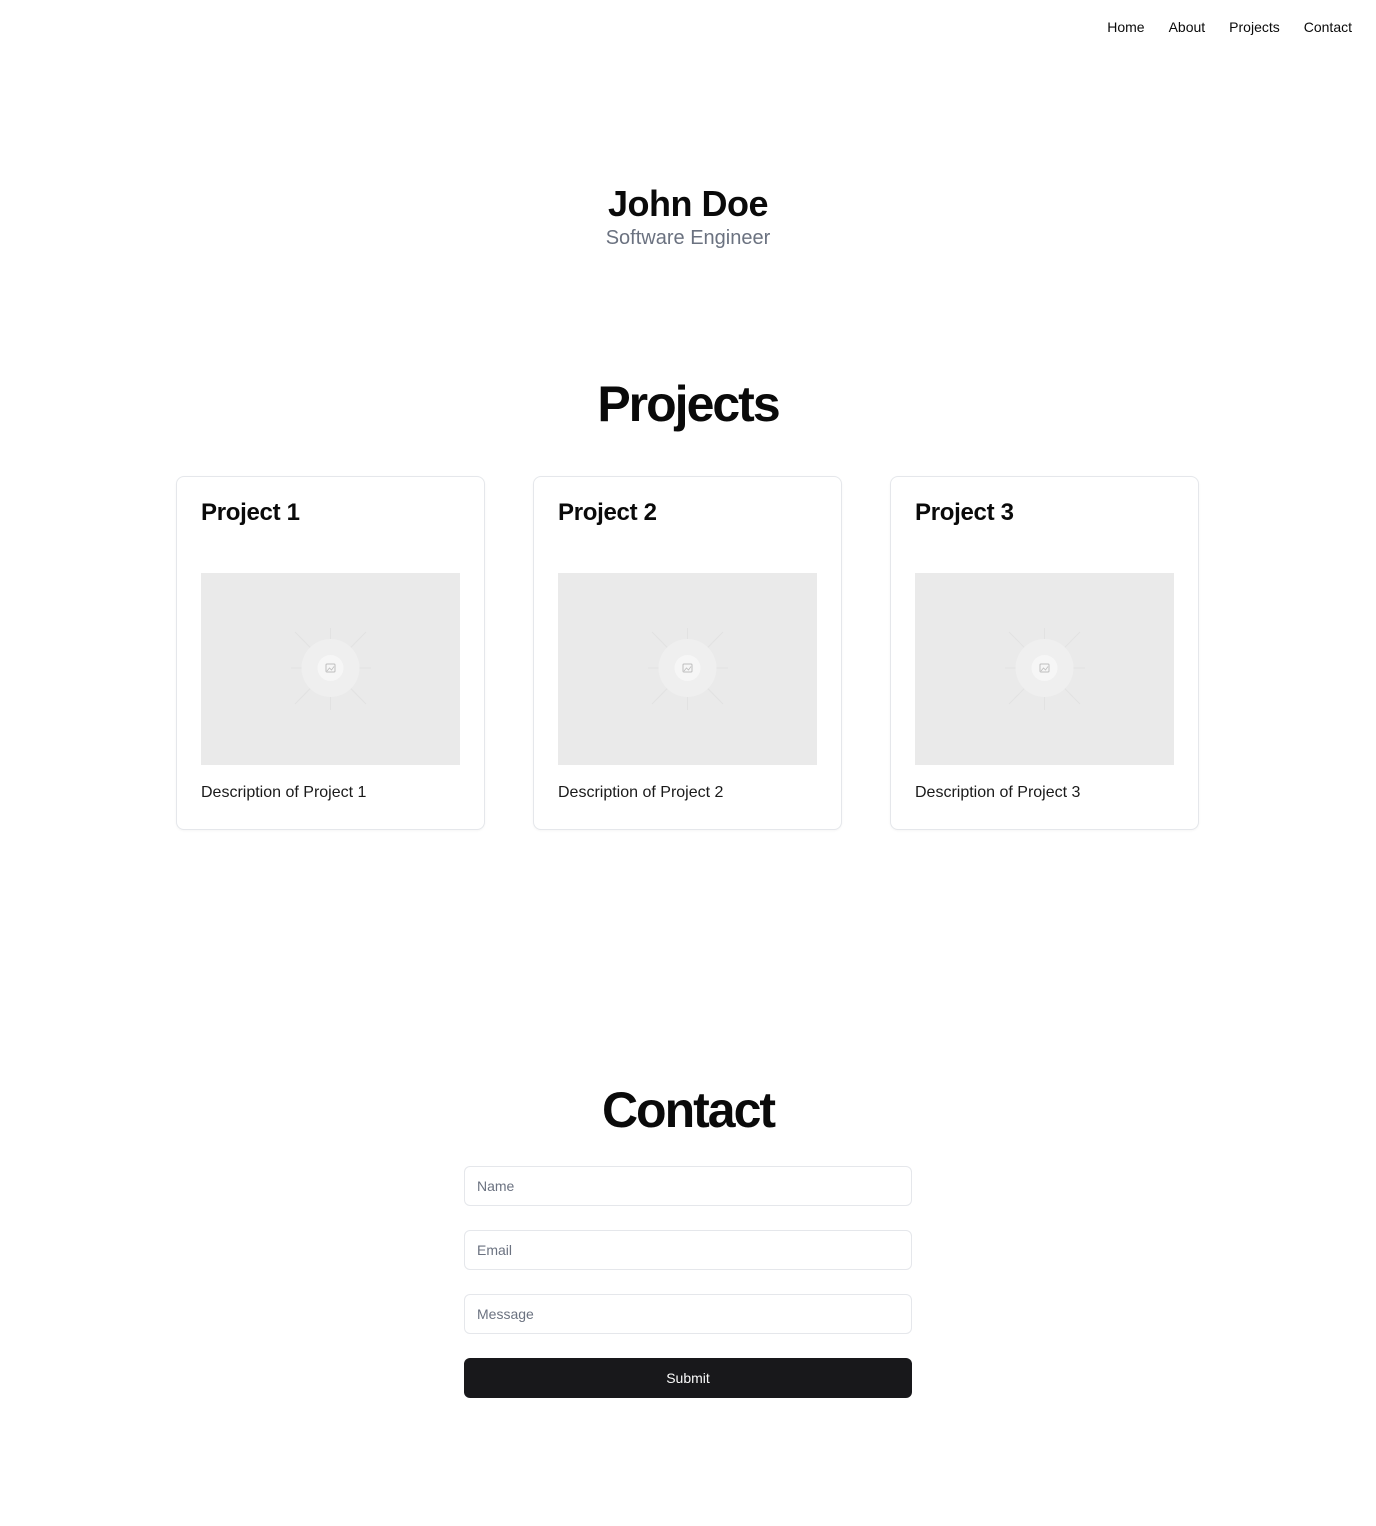  I want to click on message-input, so click(688, 1314).